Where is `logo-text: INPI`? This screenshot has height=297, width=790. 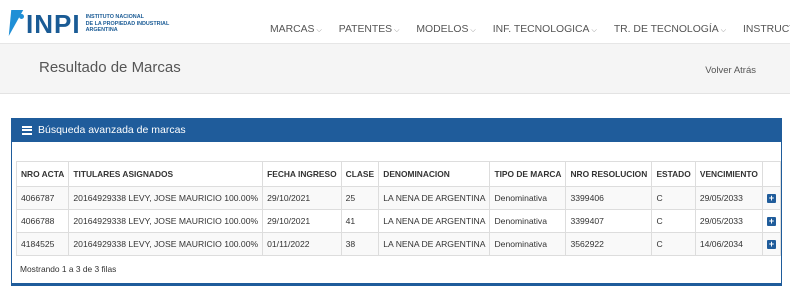
logo-text: INPI is located at coordinates (53, 23).